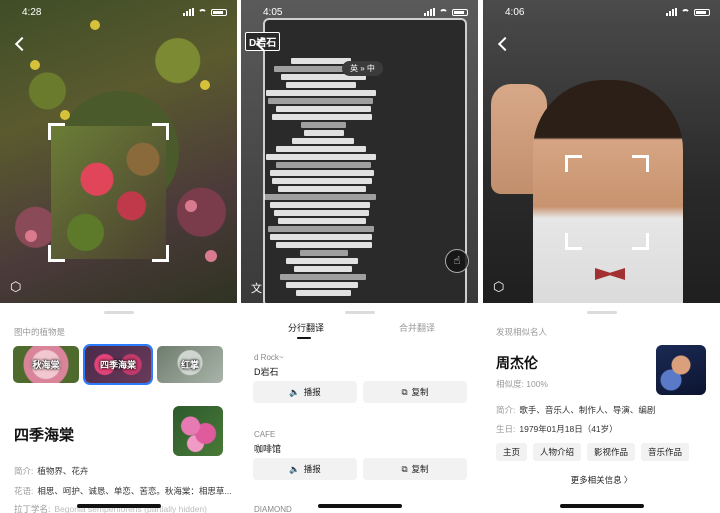  What do you see at coordinates (517, 363) in the screenshot?
I see `celebrity-name: 周杰伦` at bounding box center [517, 363].